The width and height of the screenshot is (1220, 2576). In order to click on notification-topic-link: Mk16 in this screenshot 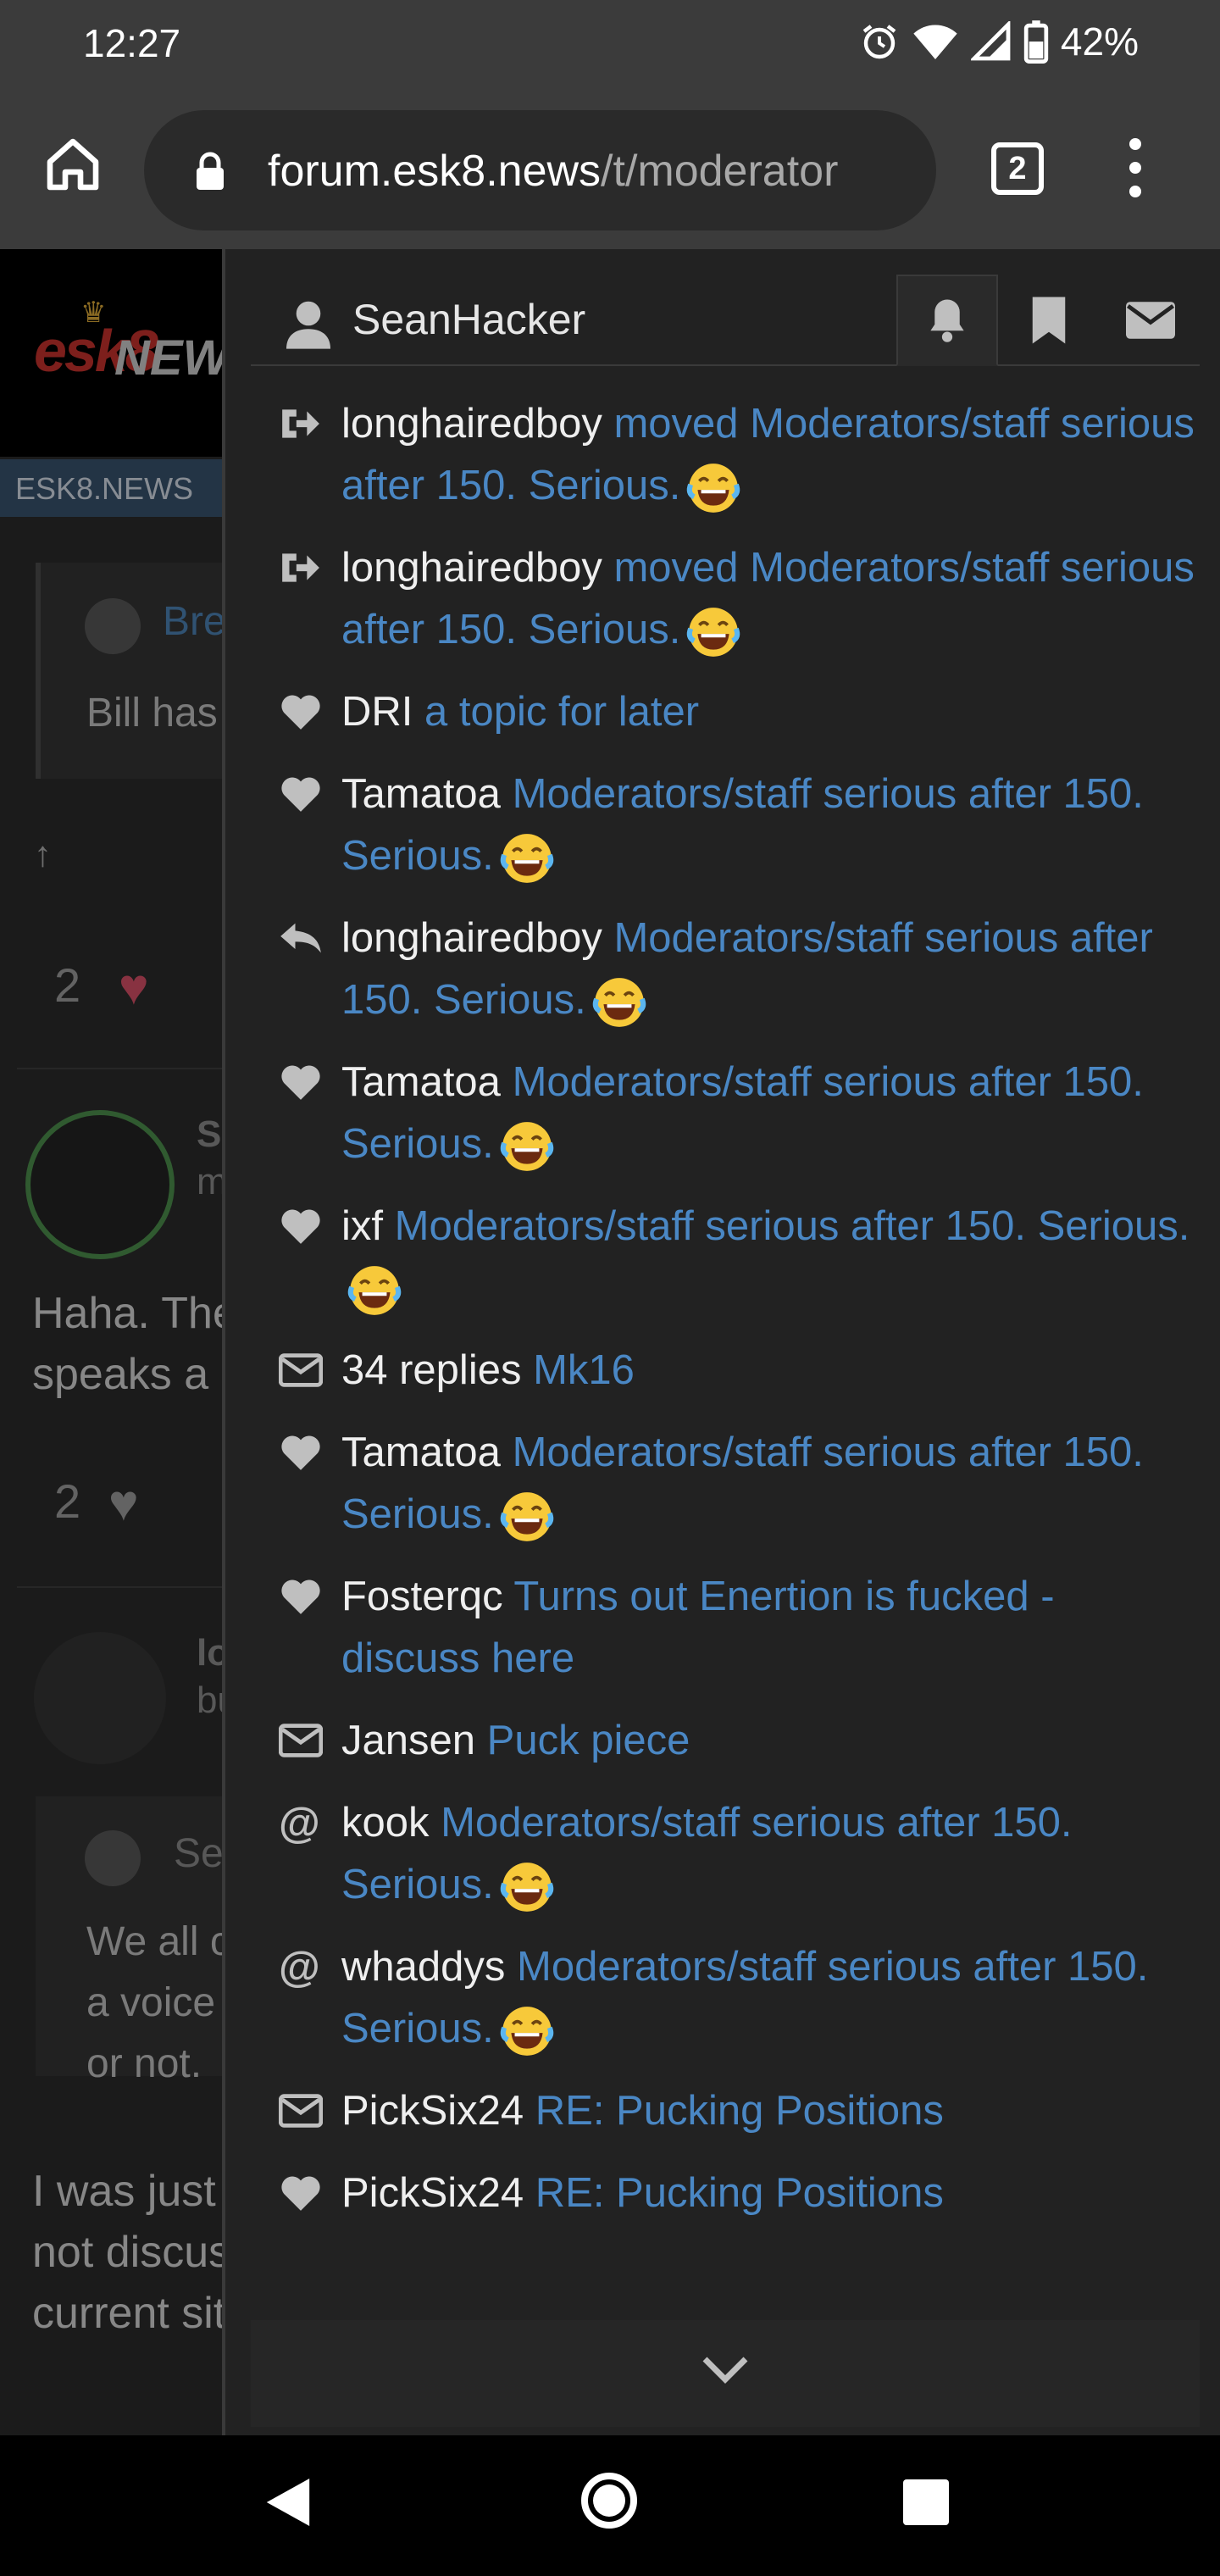, I will do `click(584, 1370)`.